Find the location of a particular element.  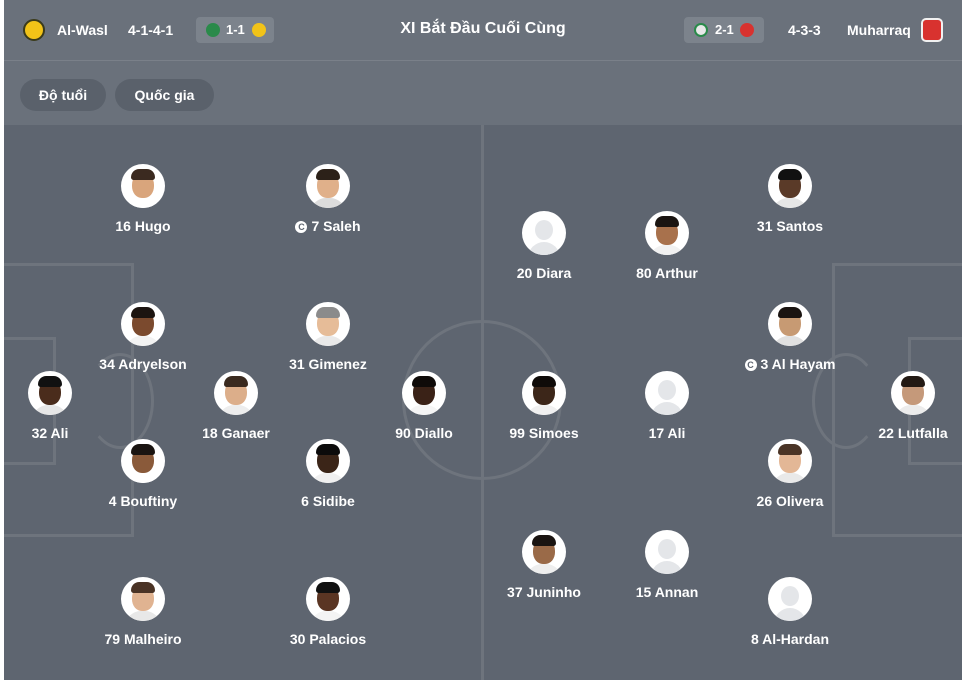

player-name: 15 Annan is located at coordinates (667, 592).